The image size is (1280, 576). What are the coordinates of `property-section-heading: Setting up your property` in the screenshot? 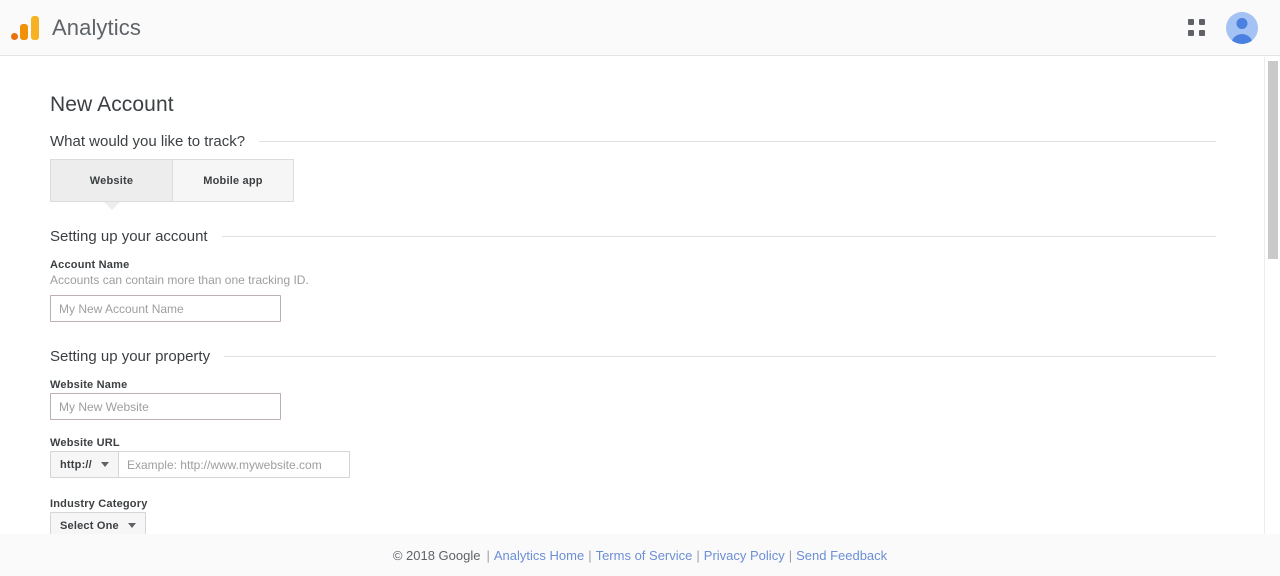 It's located at (633, 356).